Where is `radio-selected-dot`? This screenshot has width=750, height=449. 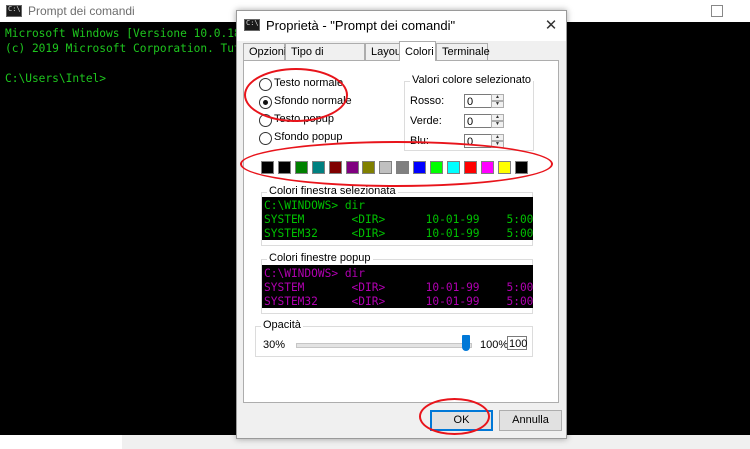 radio-selected-dot is located at coordinates (265, 102).